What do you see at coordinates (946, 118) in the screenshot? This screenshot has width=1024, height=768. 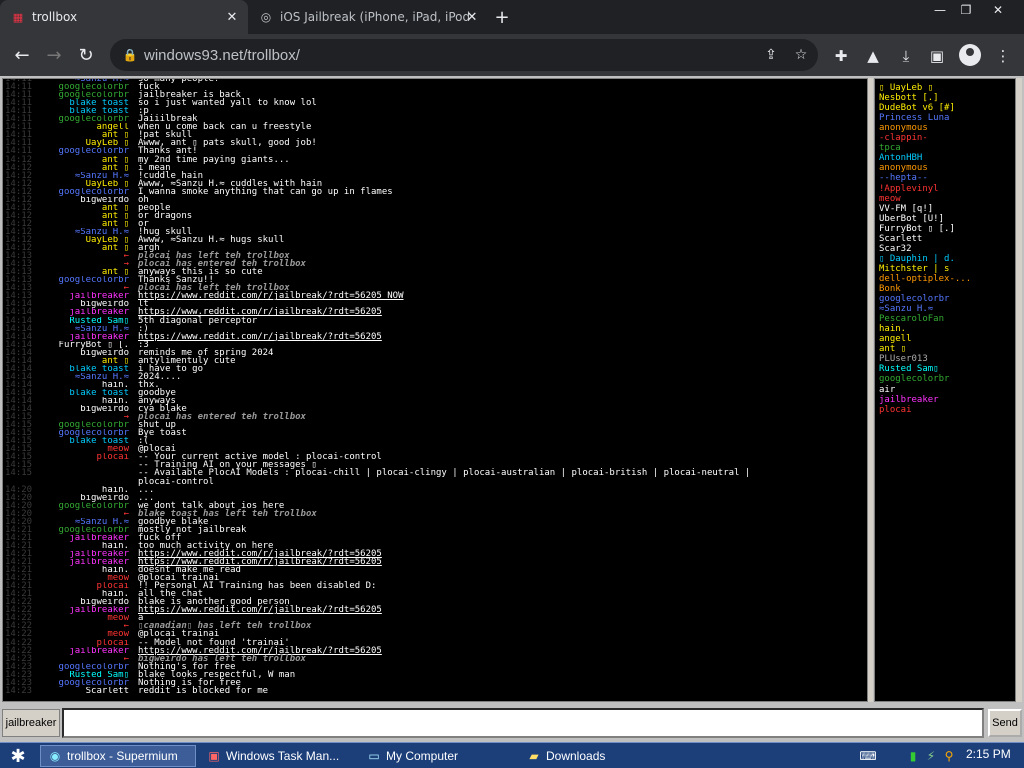 I see `user-list-item: Princess Luna` at bounding box center [946, 118].